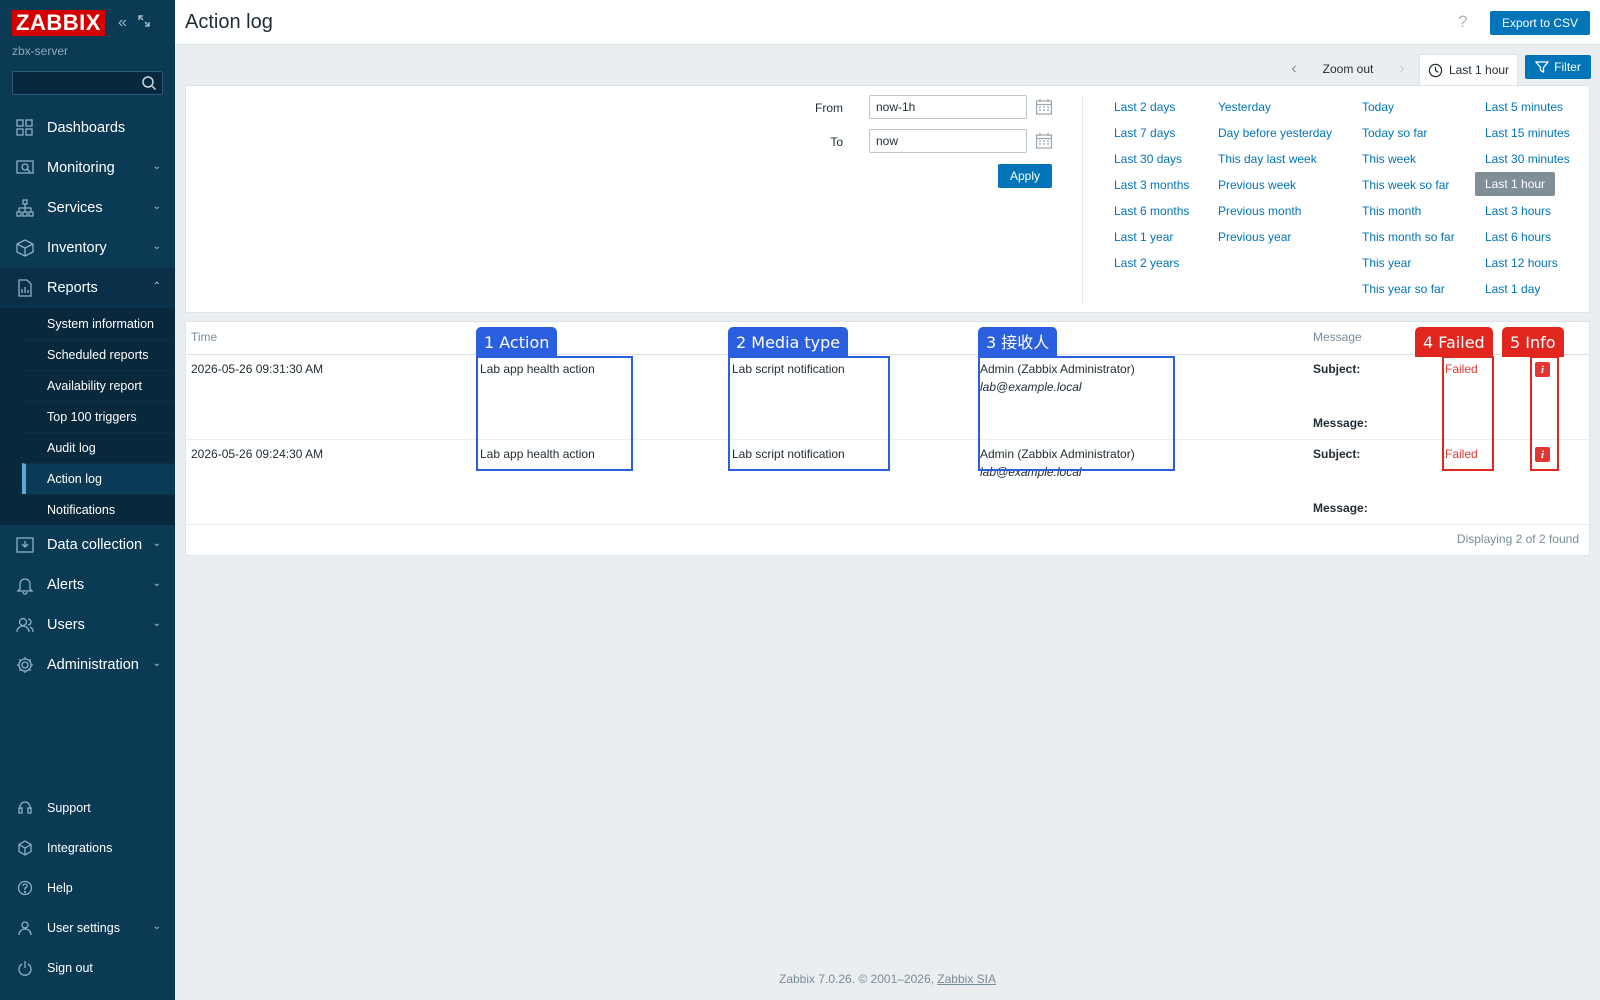 The image size is (1600, 1000). I want to click on sidebar-tools: «, so click(134, 23).